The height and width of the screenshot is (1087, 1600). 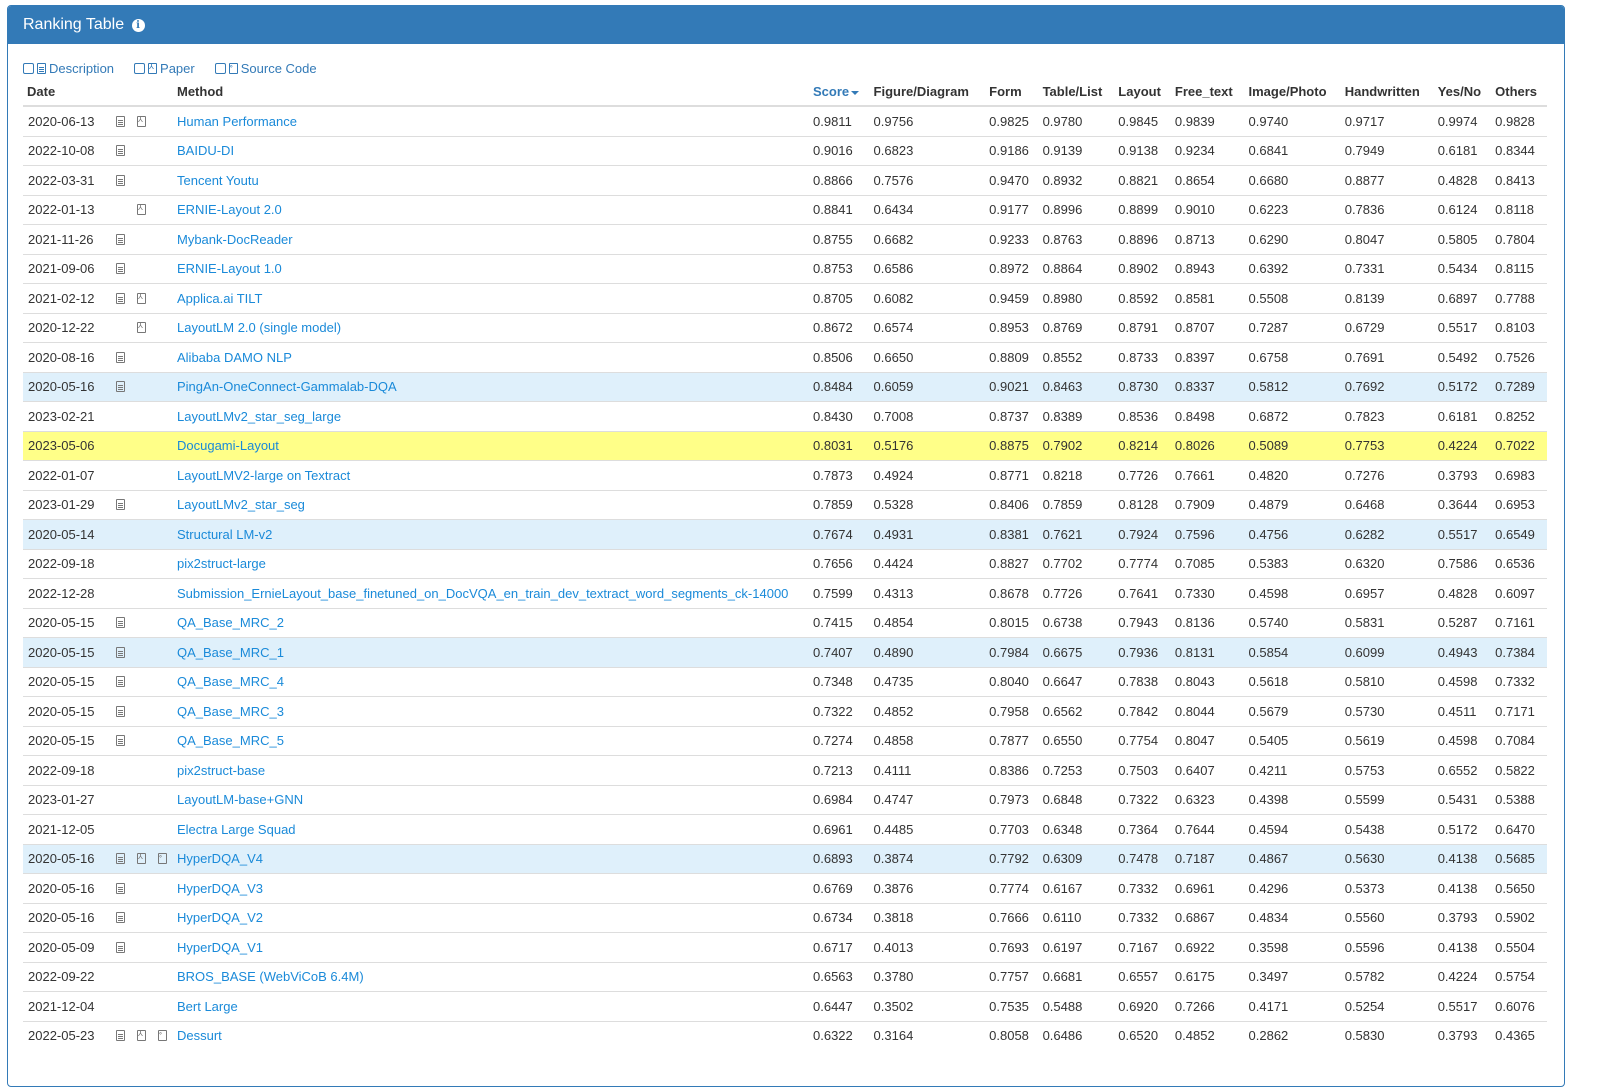 What do you see at coordinates (1142, 475) in the screenshot?
I see `cell-layout: 0.7726` at bounding box center [1142, 475].